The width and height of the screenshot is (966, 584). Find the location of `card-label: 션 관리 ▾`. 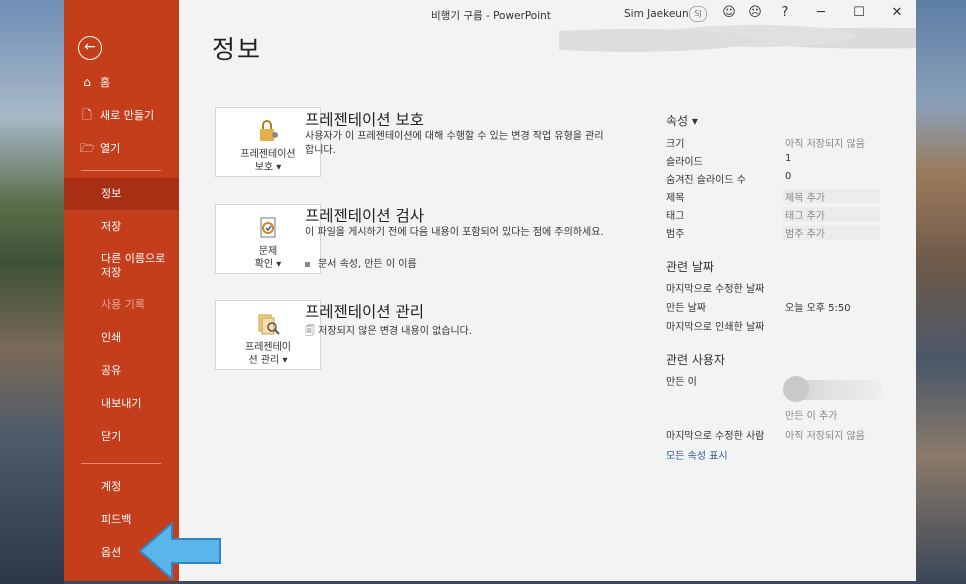

card-label: 션 관리 ▾ is located at coordinates (268, 360).